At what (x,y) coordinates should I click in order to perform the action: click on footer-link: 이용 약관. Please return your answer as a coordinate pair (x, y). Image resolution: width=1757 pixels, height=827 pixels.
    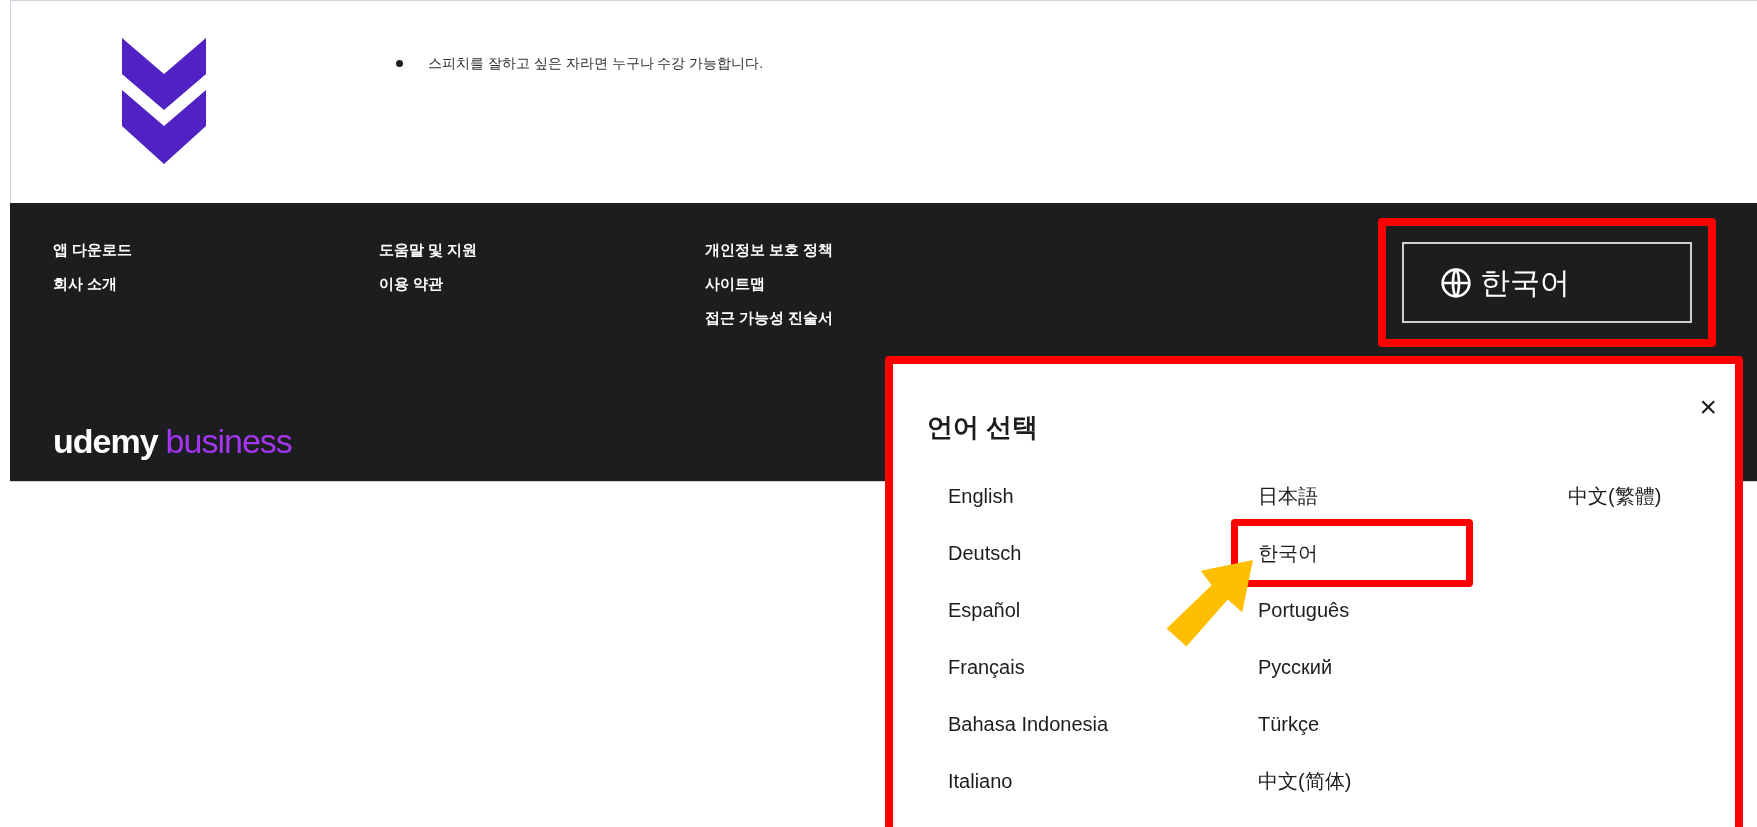
    Looking at the image, I should click on (411, 284).